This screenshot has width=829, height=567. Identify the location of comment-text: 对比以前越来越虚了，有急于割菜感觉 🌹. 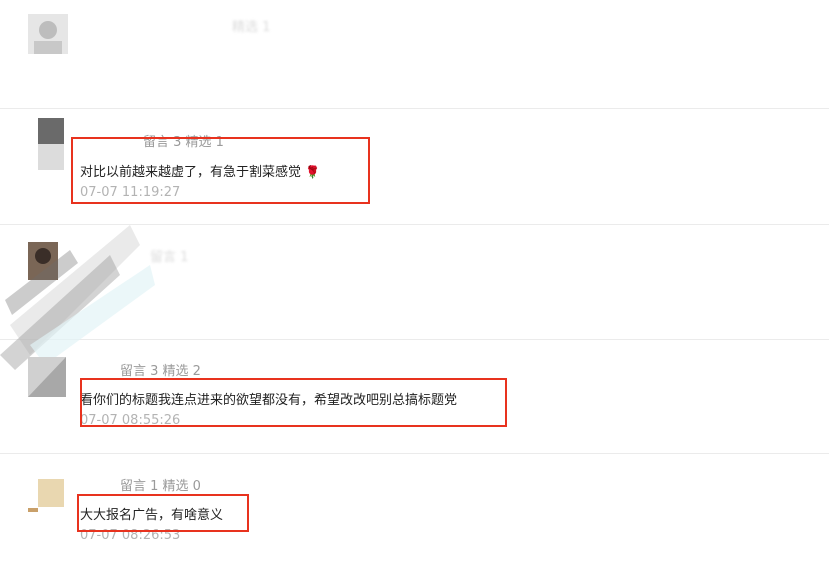
(200, 170).